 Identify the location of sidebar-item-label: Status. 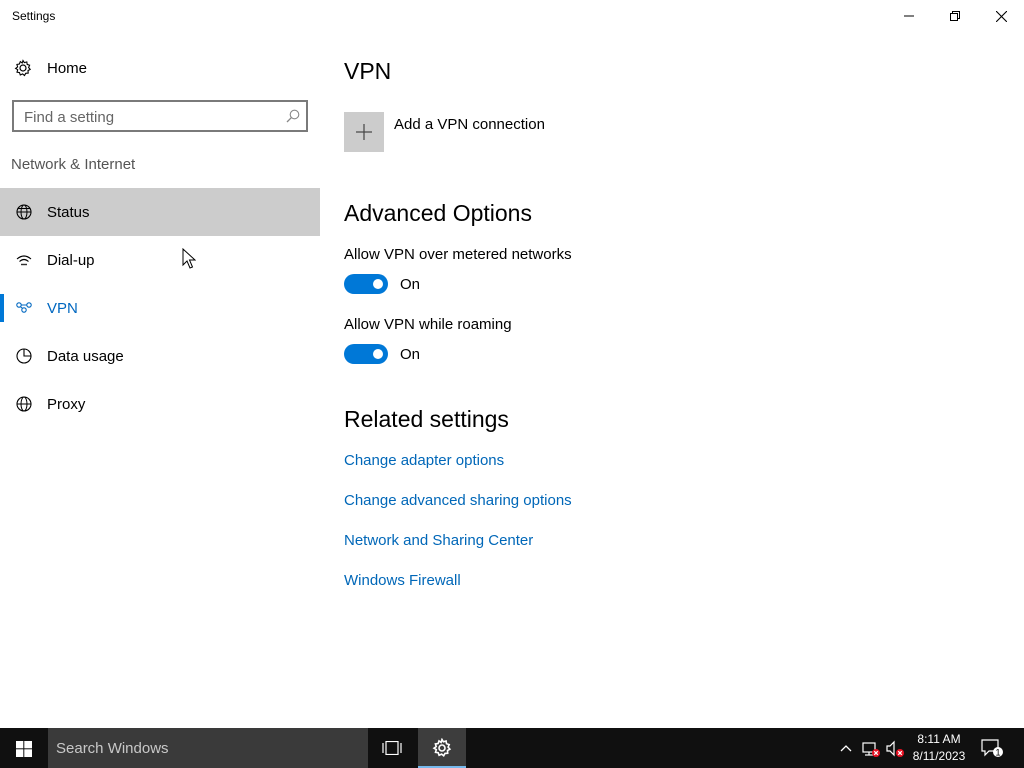
(68, 212).